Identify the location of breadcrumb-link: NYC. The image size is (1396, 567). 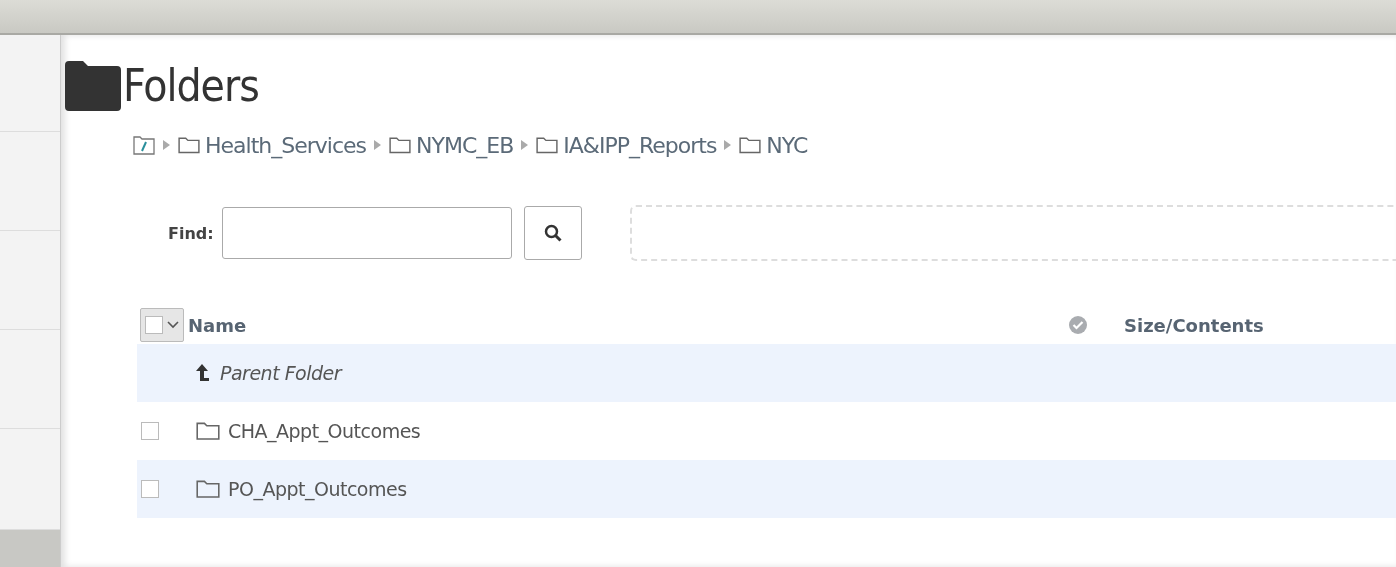
(773, 145).